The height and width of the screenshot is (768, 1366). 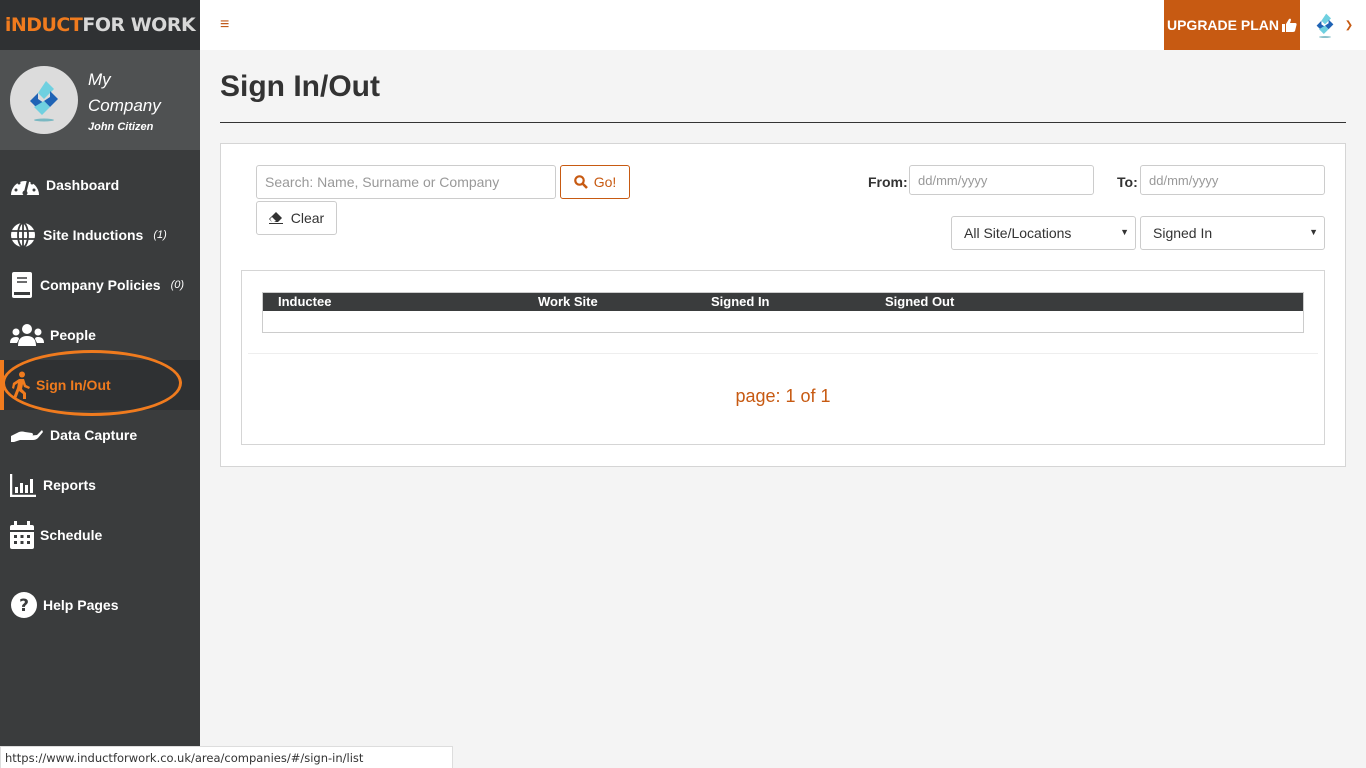 What do you see at coordinates (1232, 233) in the screenshot?
I see `status-select: Signed In ▼` at bounding box center [1232, 233].